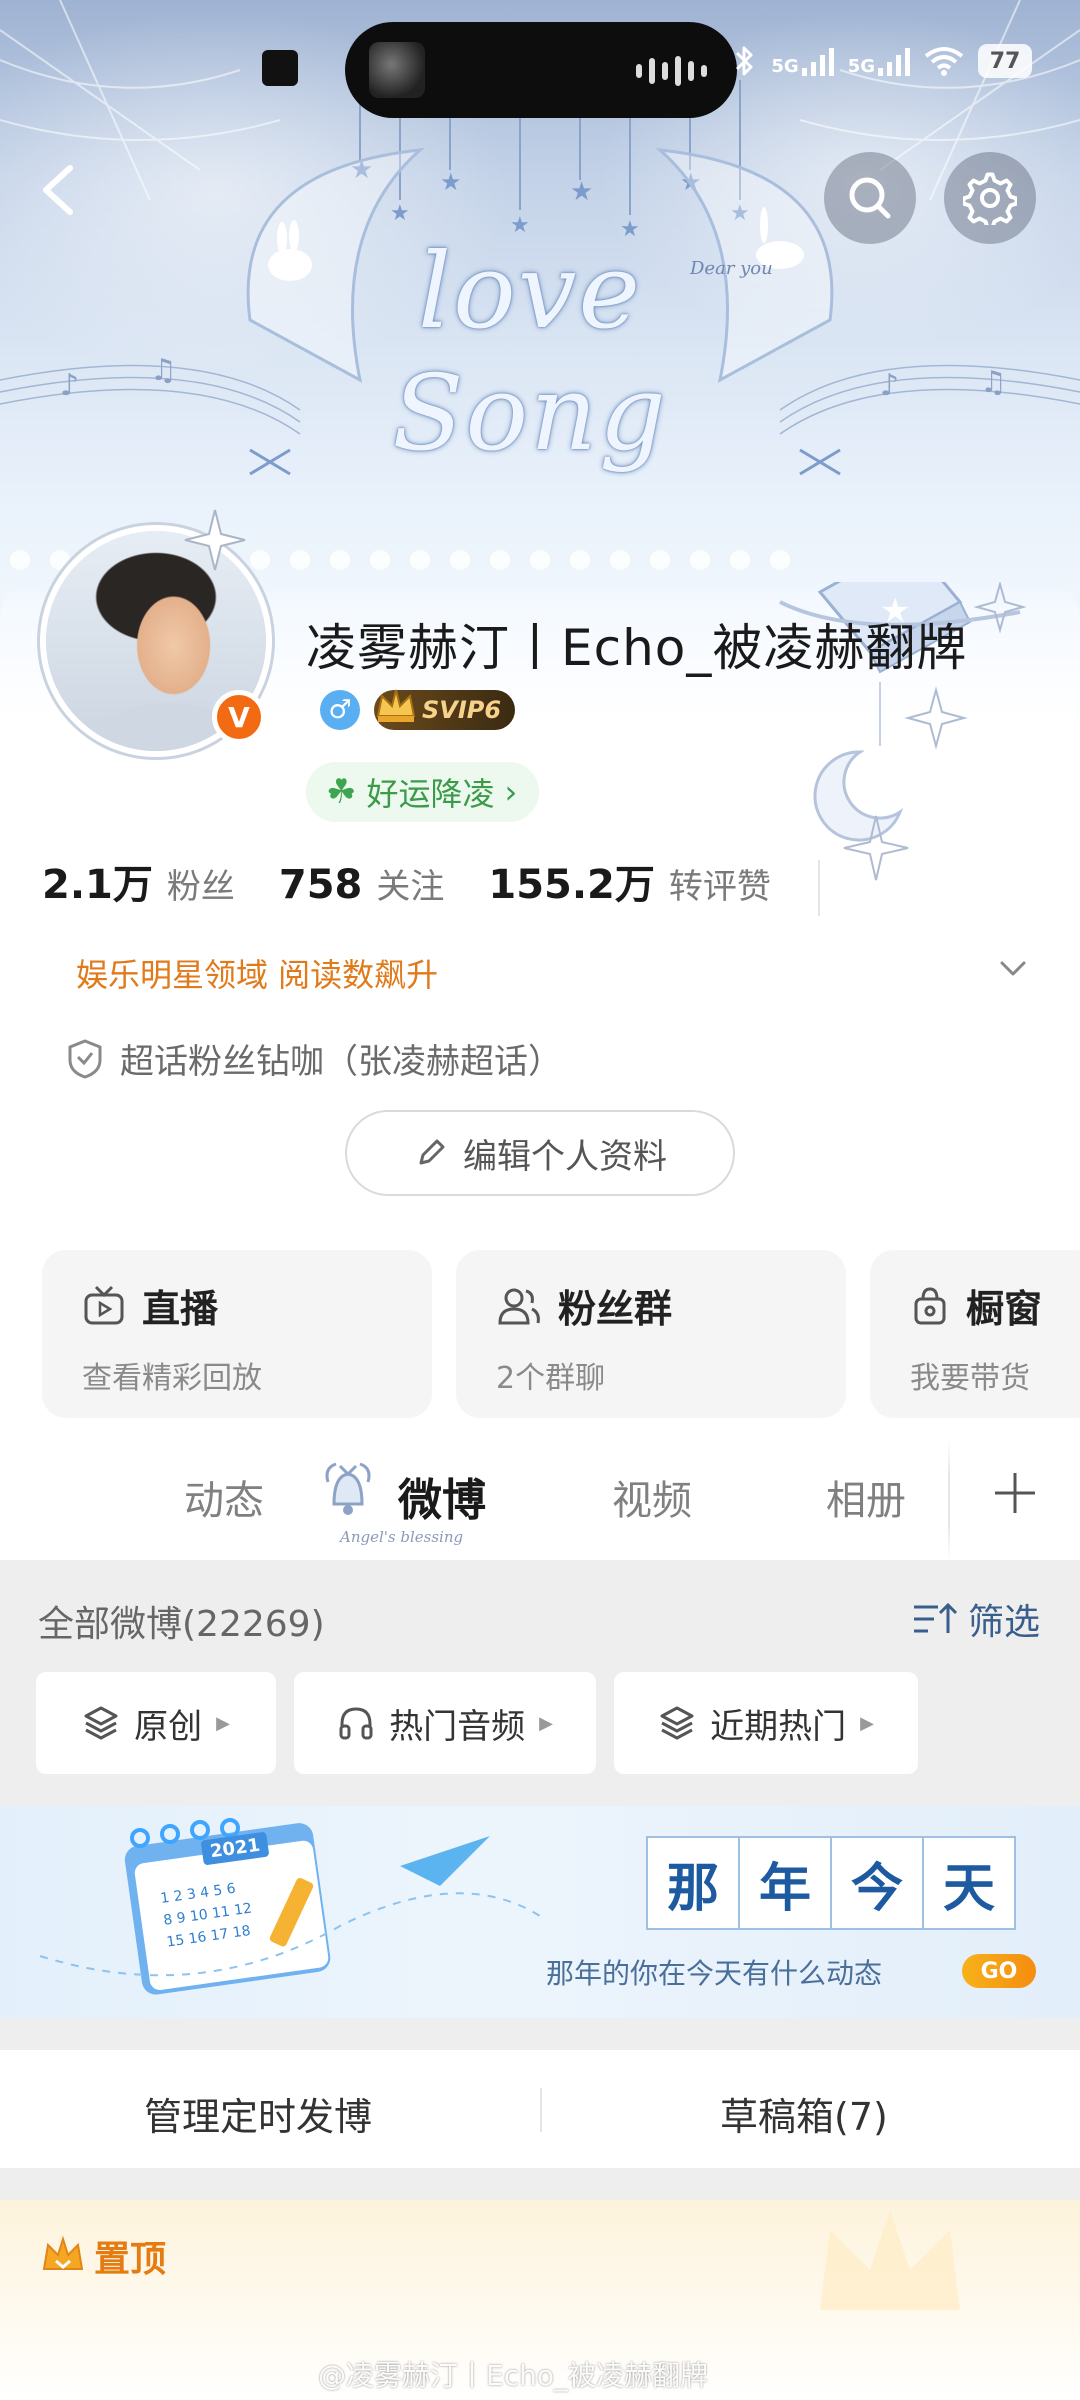 The width and height of the screenshot is (1080, 2400). I want to click on tab-album: 相册, so click(866, 1497).